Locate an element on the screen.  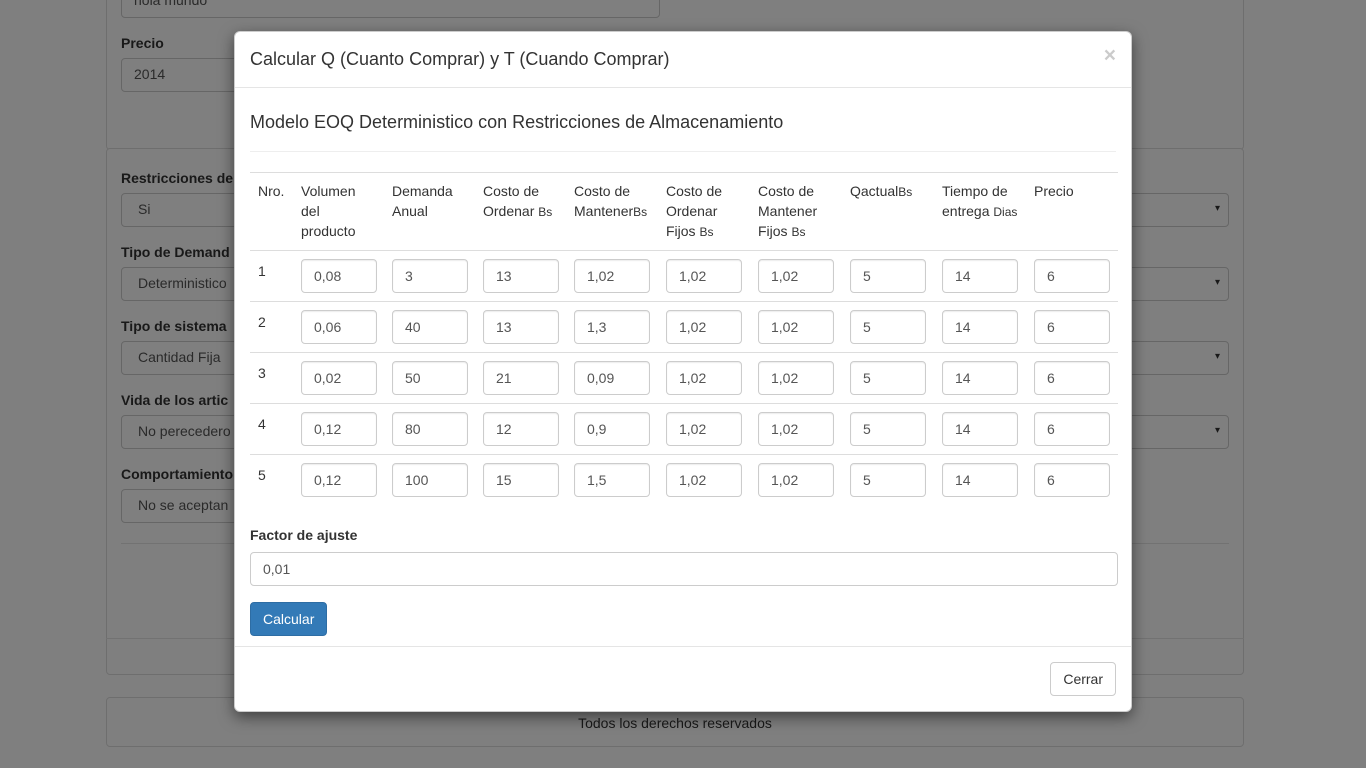
row-number-cell: 3 is located at coordinates (271, 378).